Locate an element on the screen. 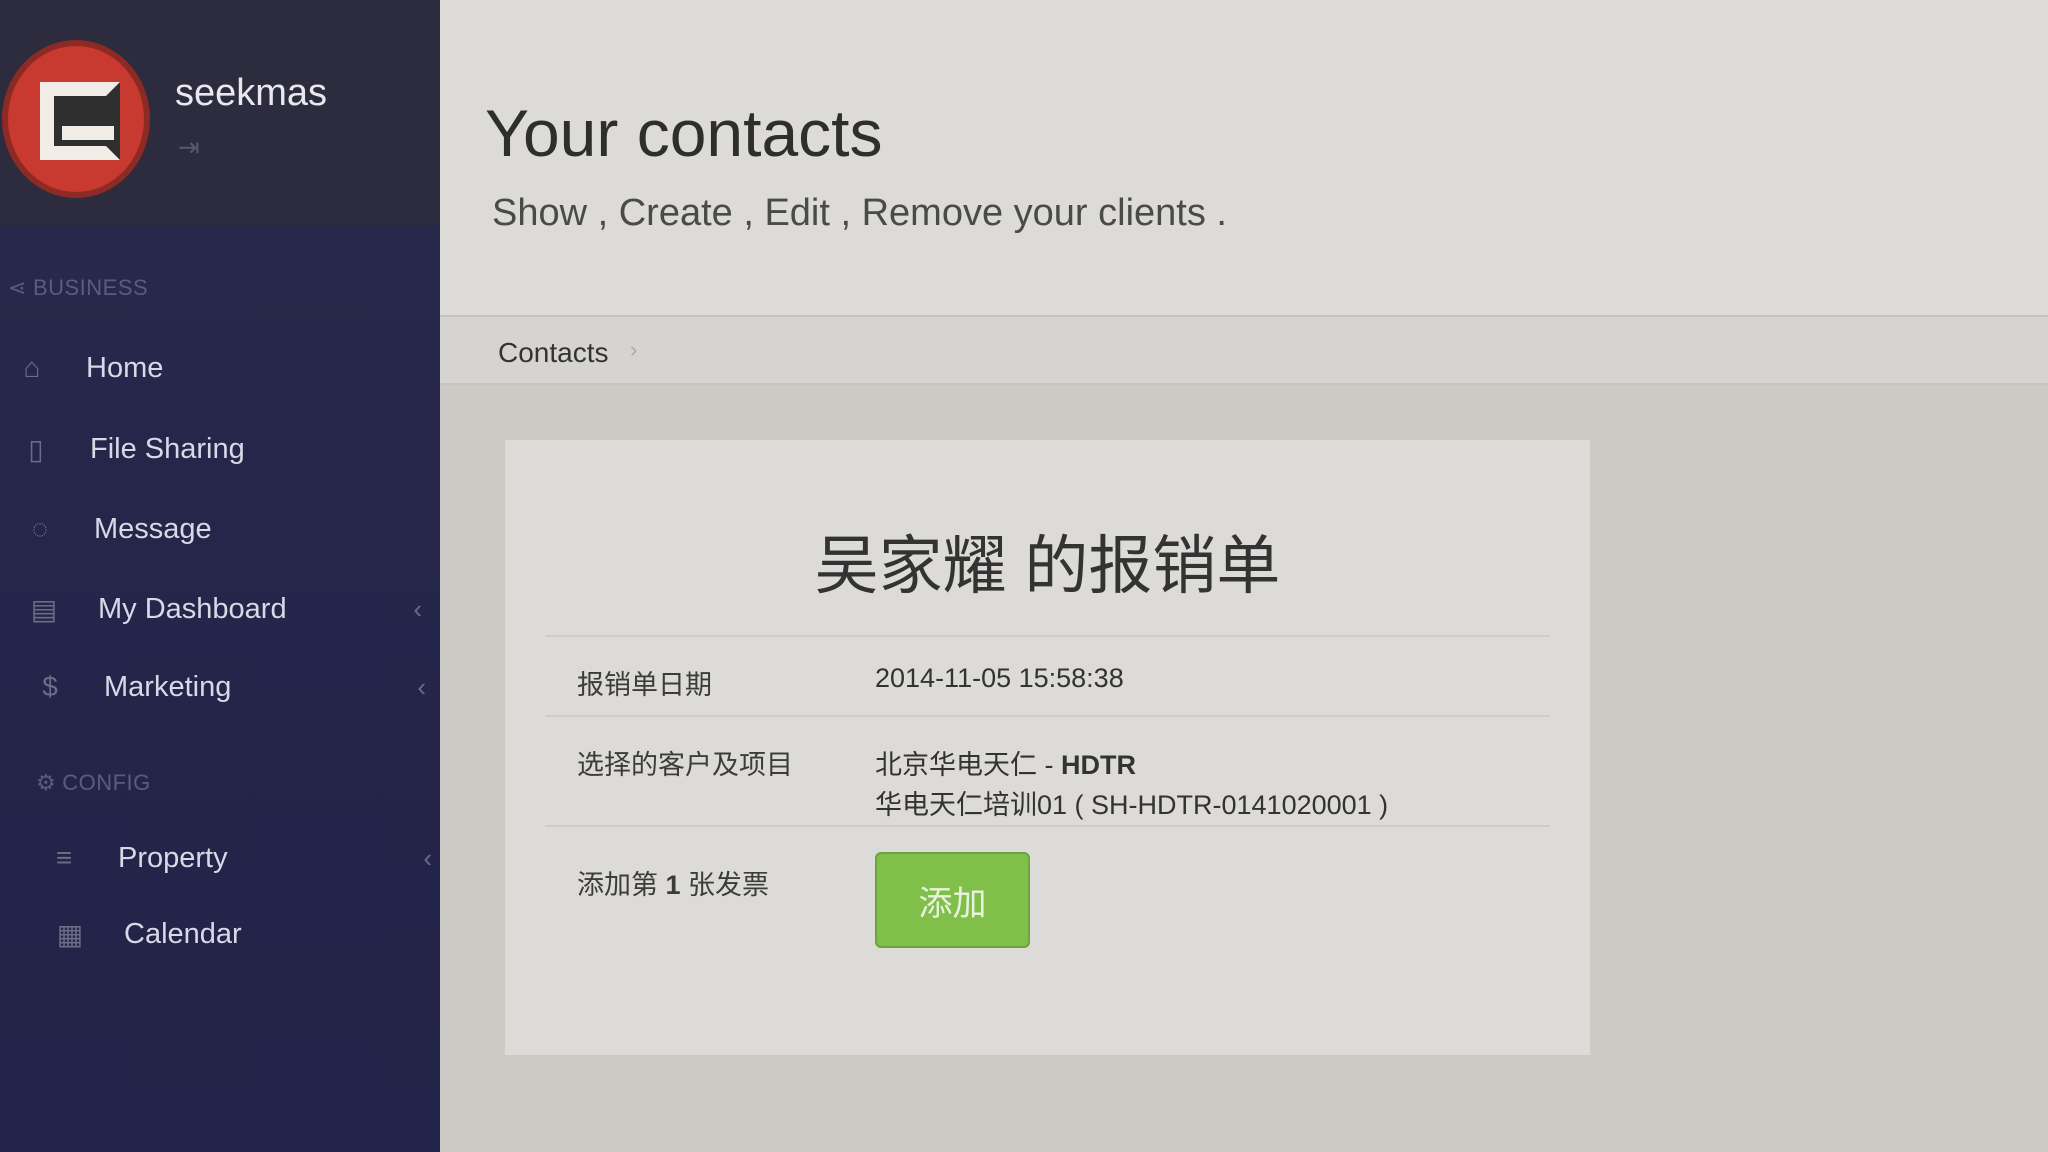 Image resolution: width=2048 pixels, height=1152 pixels. file-icon: ▯ is located at coordinates (36, 449).